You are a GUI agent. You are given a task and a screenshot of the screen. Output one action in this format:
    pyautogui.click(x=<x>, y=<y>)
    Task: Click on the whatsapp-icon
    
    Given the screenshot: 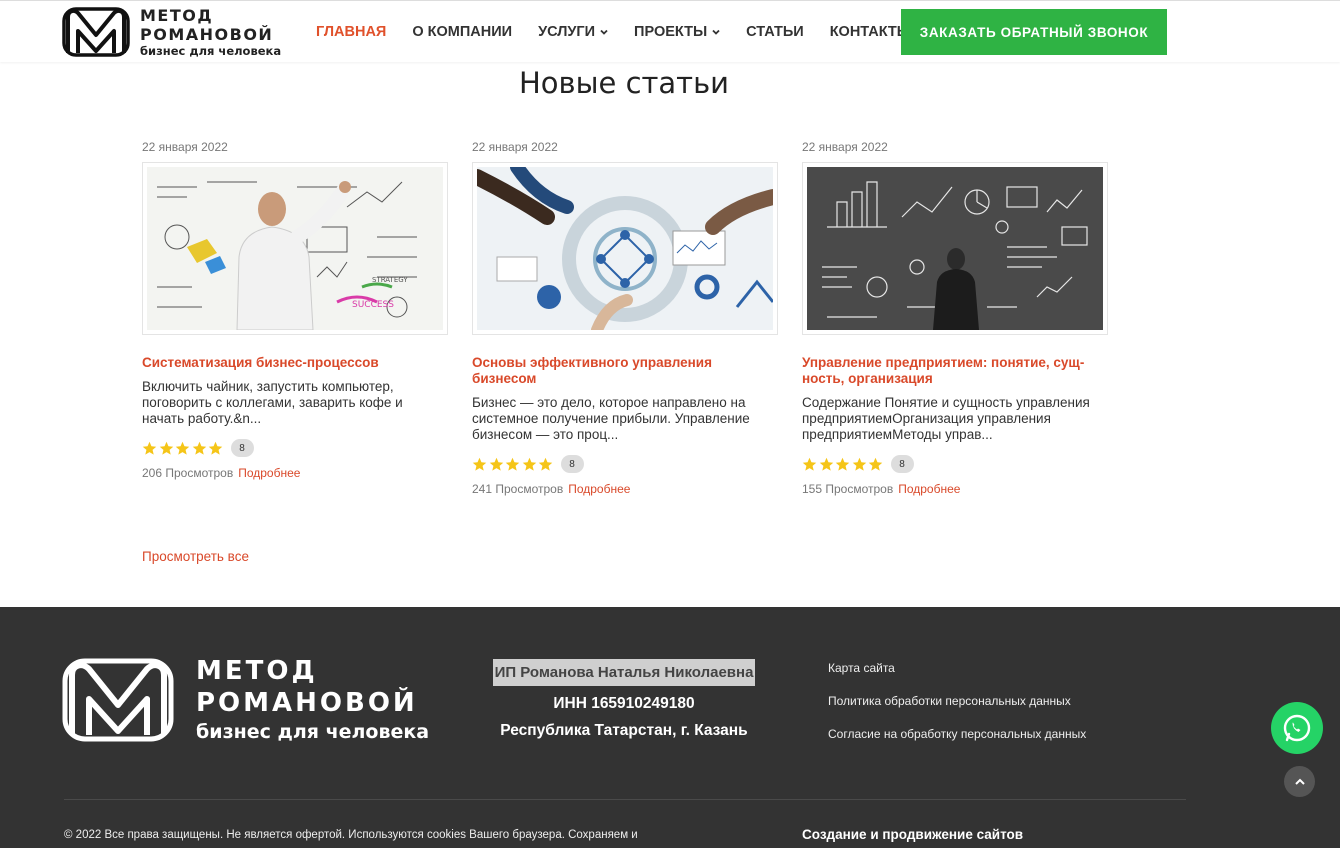 What is the action you would take?
    pyautogui.click(x=1297, y=728)
    